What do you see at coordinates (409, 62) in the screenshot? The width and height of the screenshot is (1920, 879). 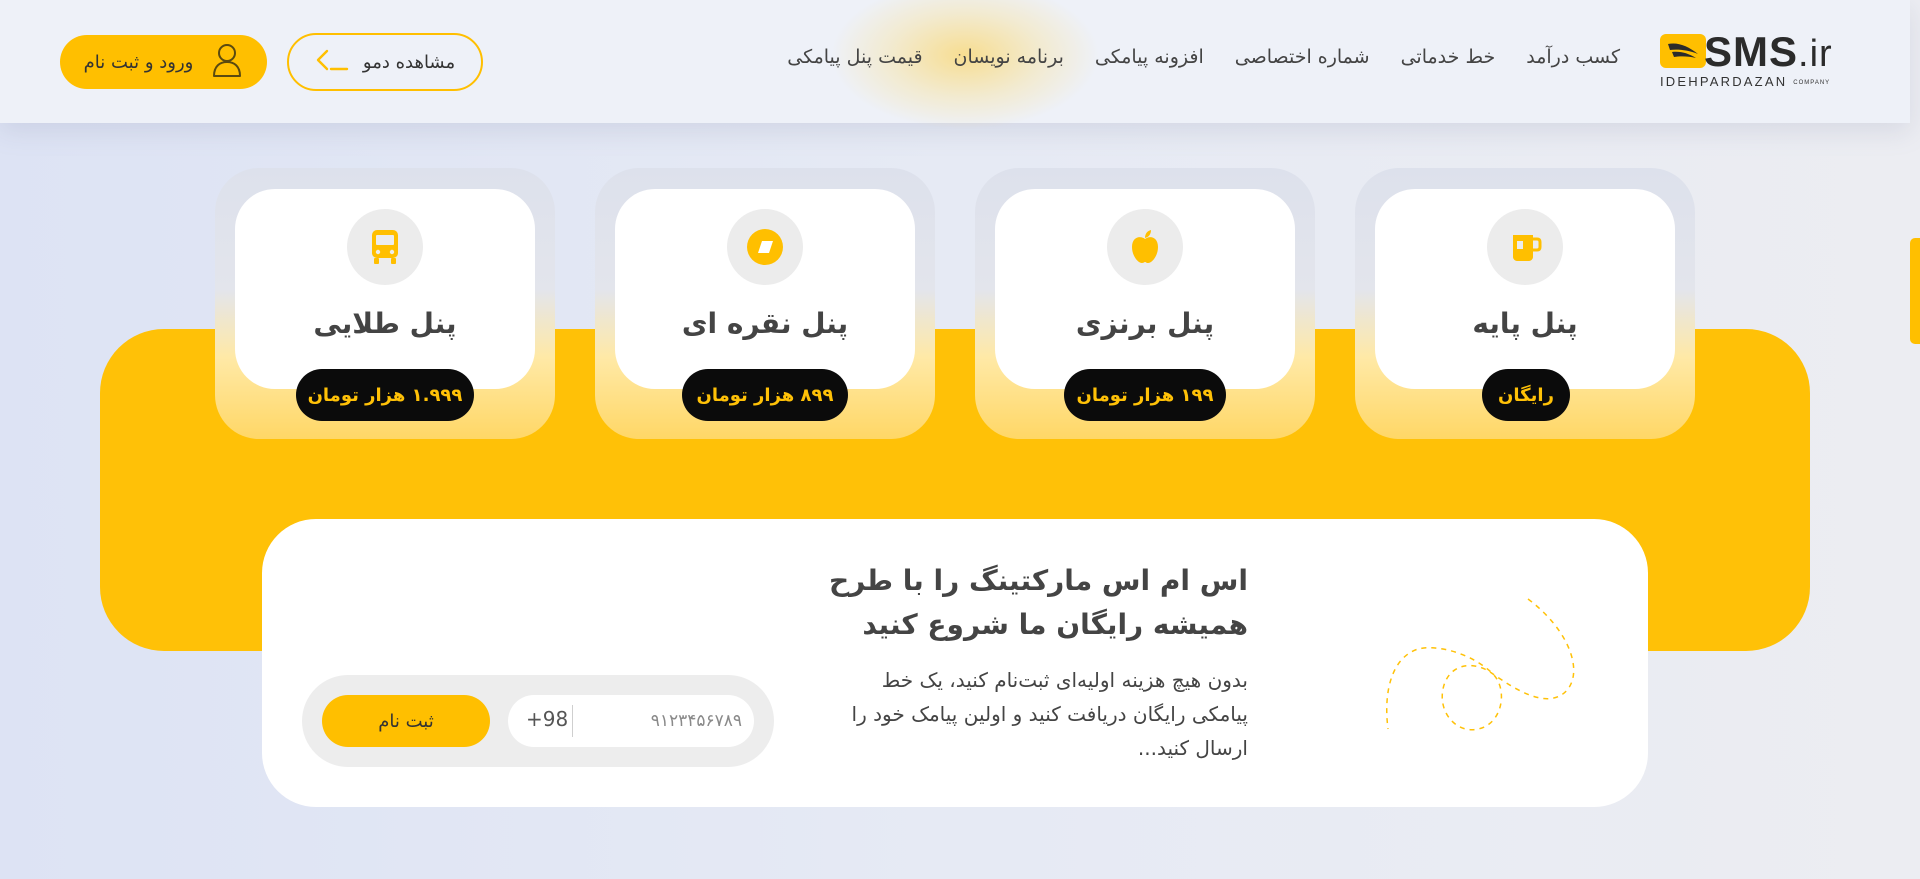 I see `demo-label: مشاهده دمو` at bounding box center [409, 62].